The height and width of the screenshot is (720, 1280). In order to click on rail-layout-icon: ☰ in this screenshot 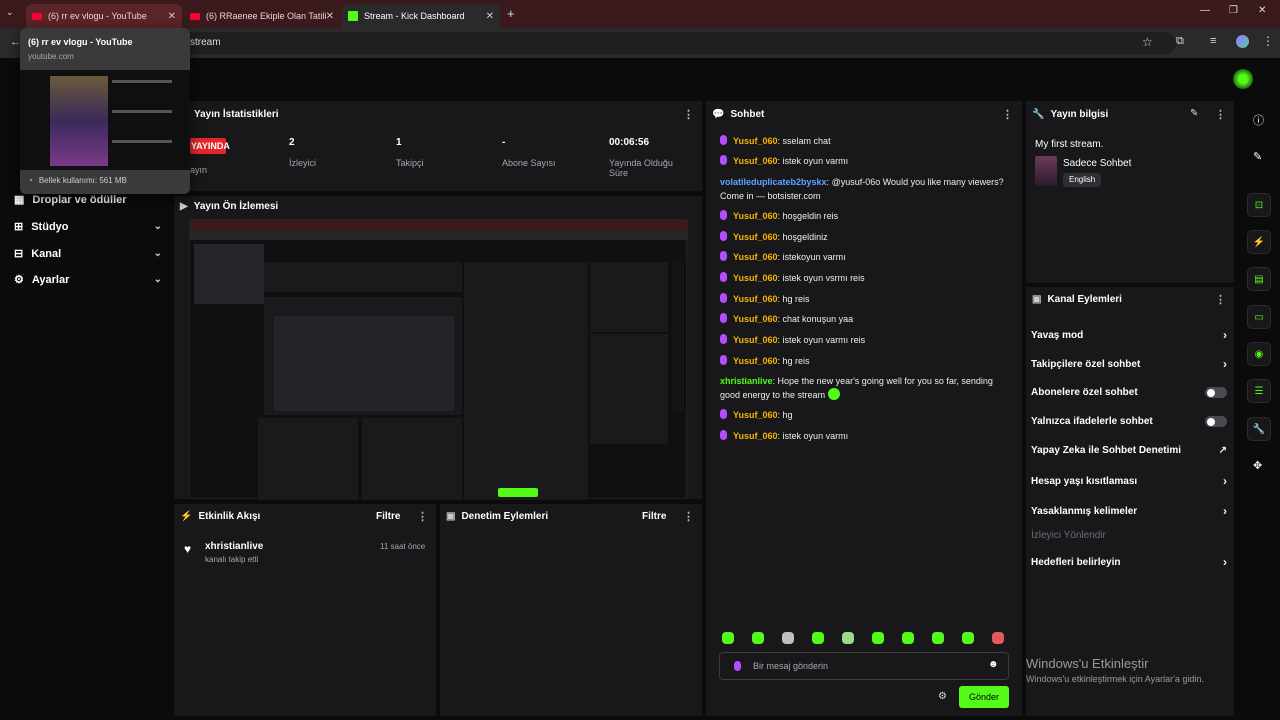, I will do `click(1259, 391)`.